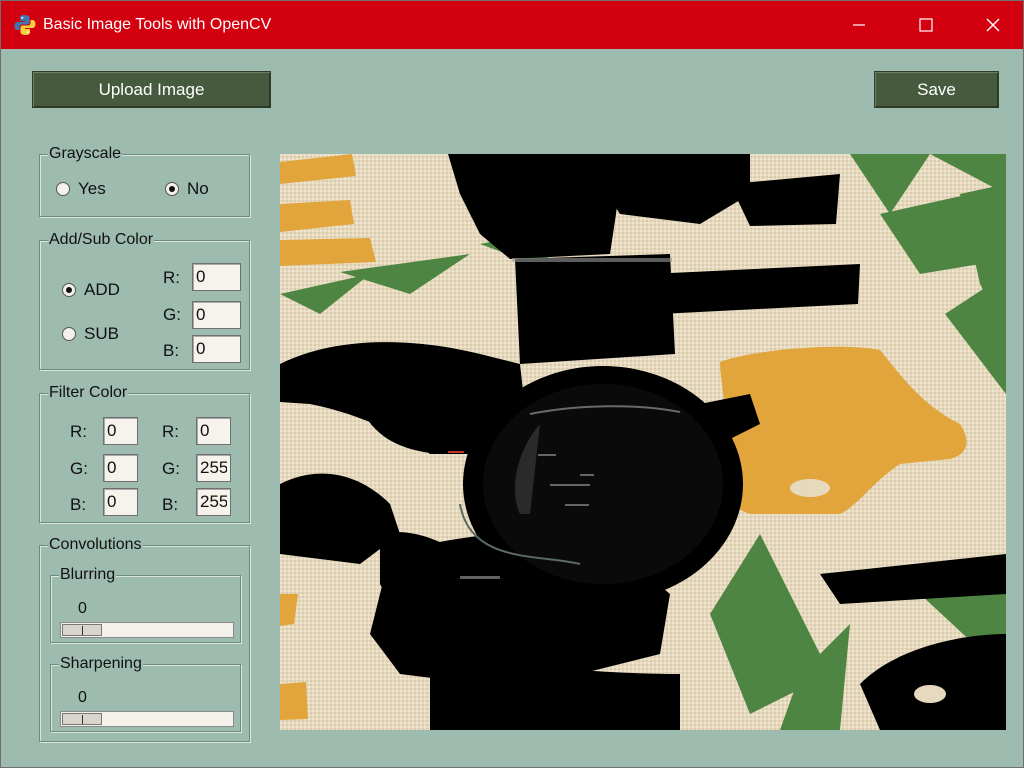 The image size is (1024, 768). What do you see at coordinates (147, 630) in the screenshot?
I see `blurring-slider` at bounding box center [147, 630].